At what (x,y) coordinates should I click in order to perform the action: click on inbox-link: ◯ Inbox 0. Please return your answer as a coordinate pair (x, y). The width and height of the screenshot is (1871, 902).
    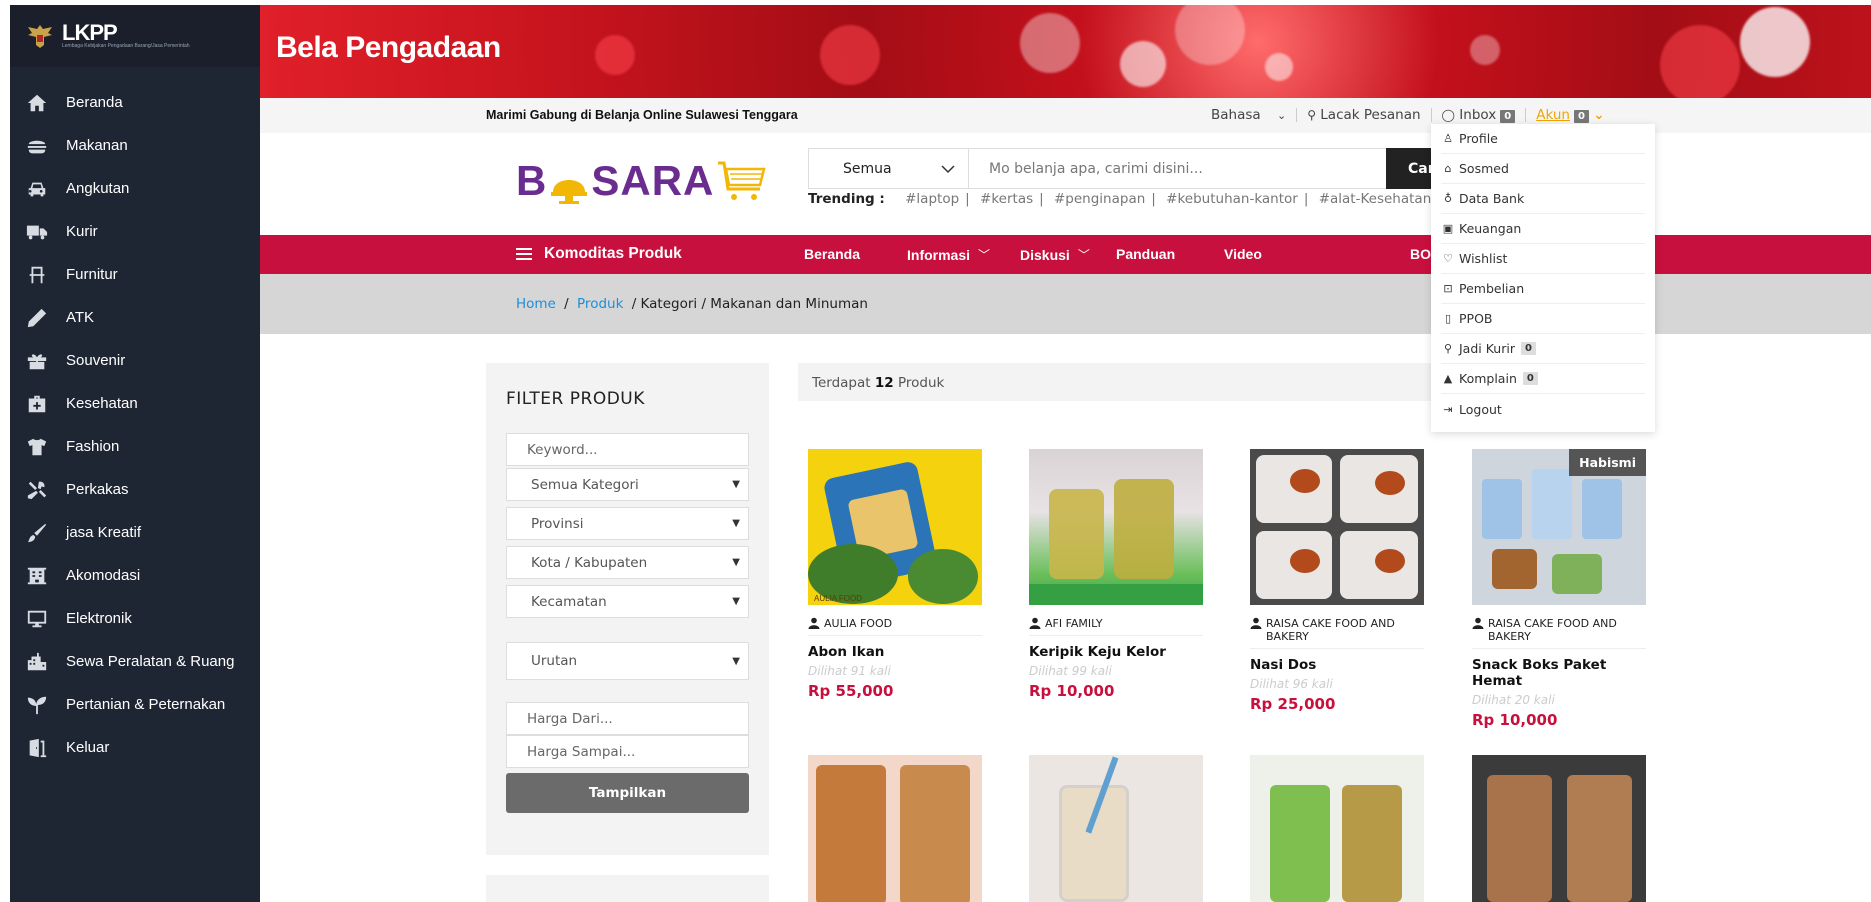
    Looking at the image, I should click on (1479, 115).